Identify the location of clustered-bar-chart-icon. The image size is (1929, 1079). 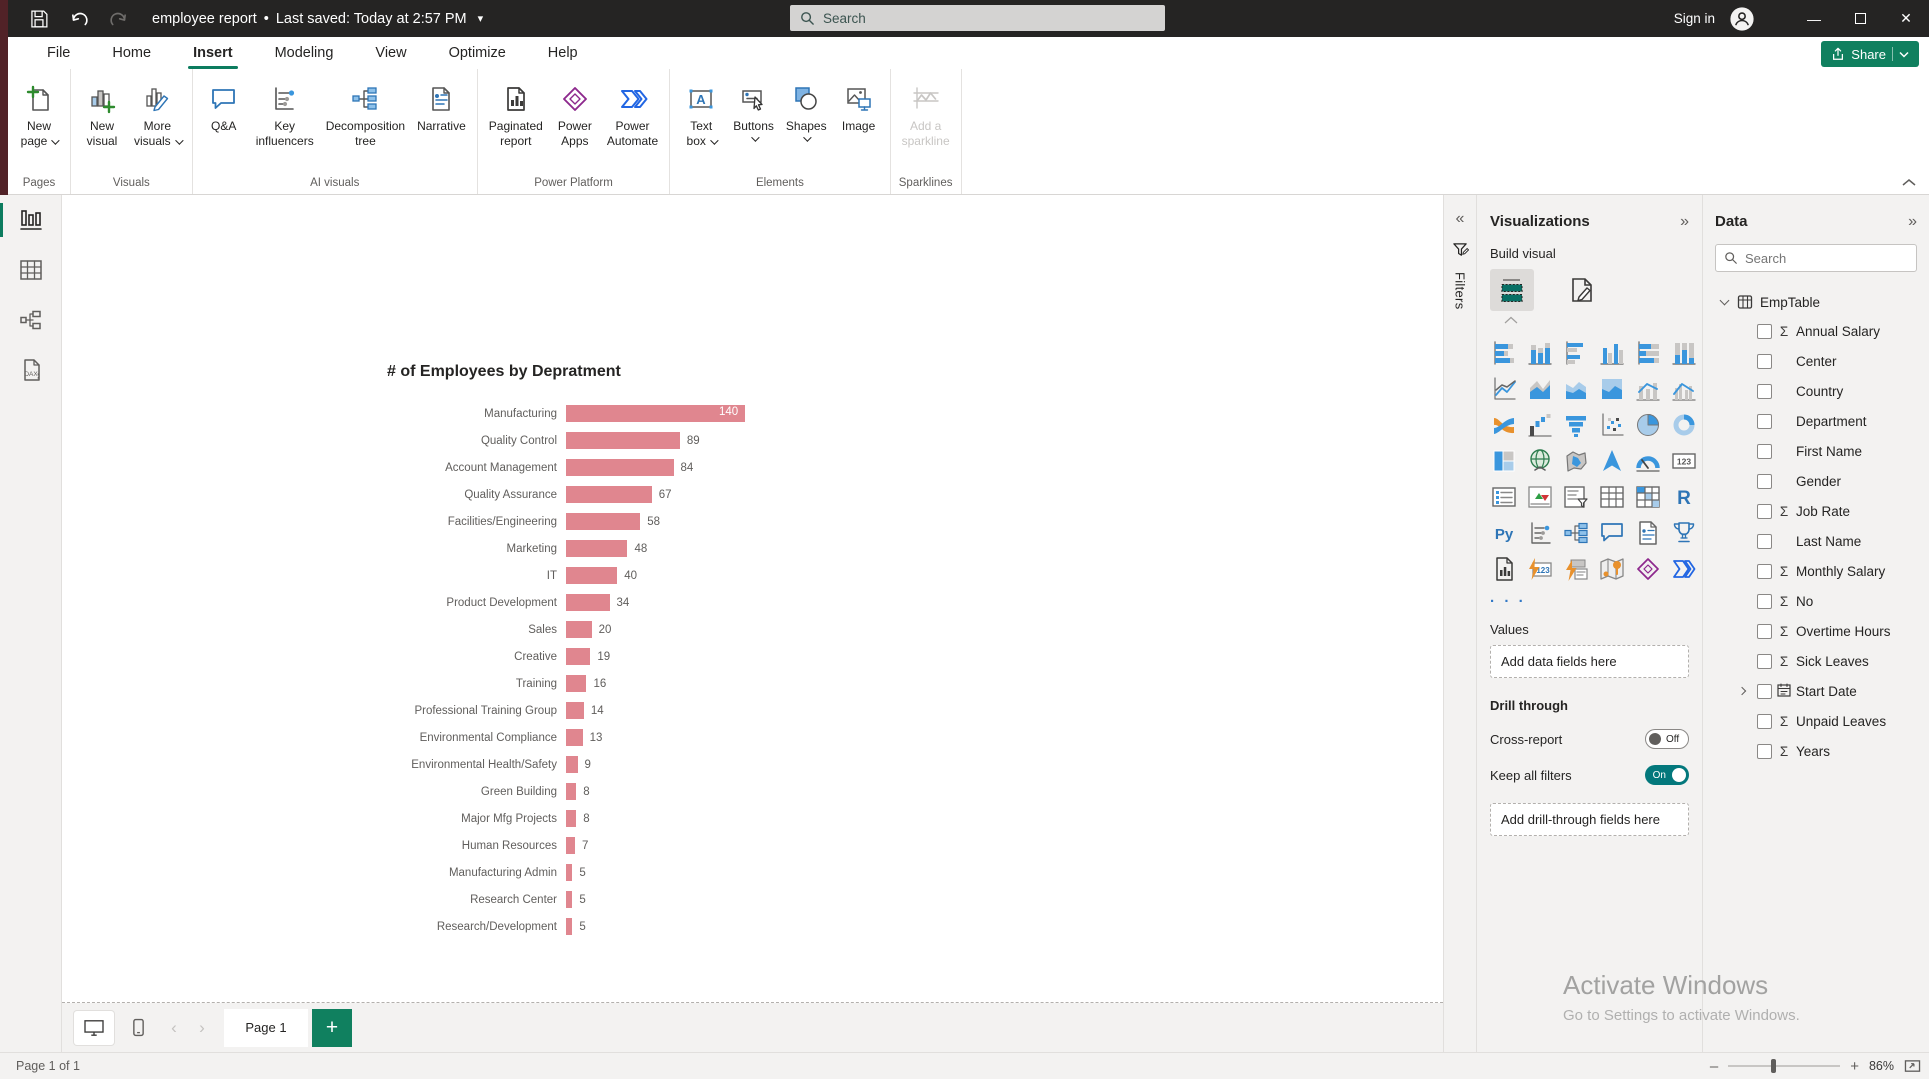
(1576, 353).